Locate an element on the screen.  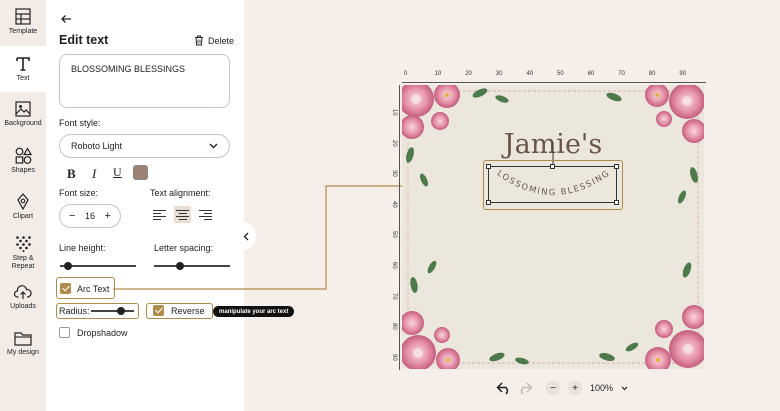
ruler-top: 0 10 20 30 40 50 60 70 80 90 is located at coordinates (554, 77).